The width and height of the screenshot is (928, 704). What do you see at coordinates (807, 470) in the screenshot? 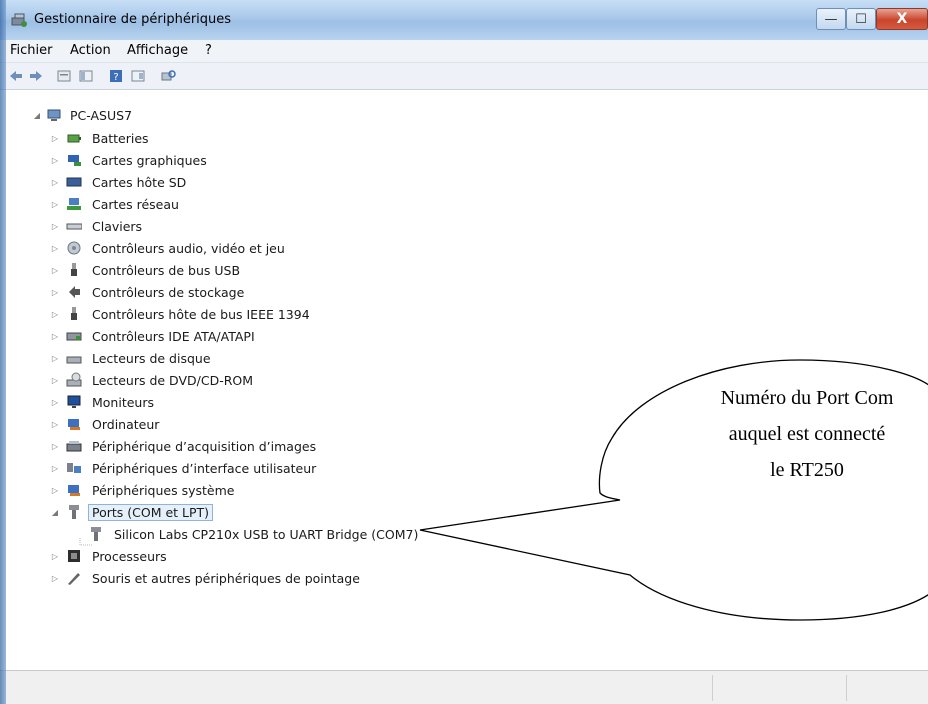
I see `callout-line-3: le RT250` at bounding box center [807, 470].